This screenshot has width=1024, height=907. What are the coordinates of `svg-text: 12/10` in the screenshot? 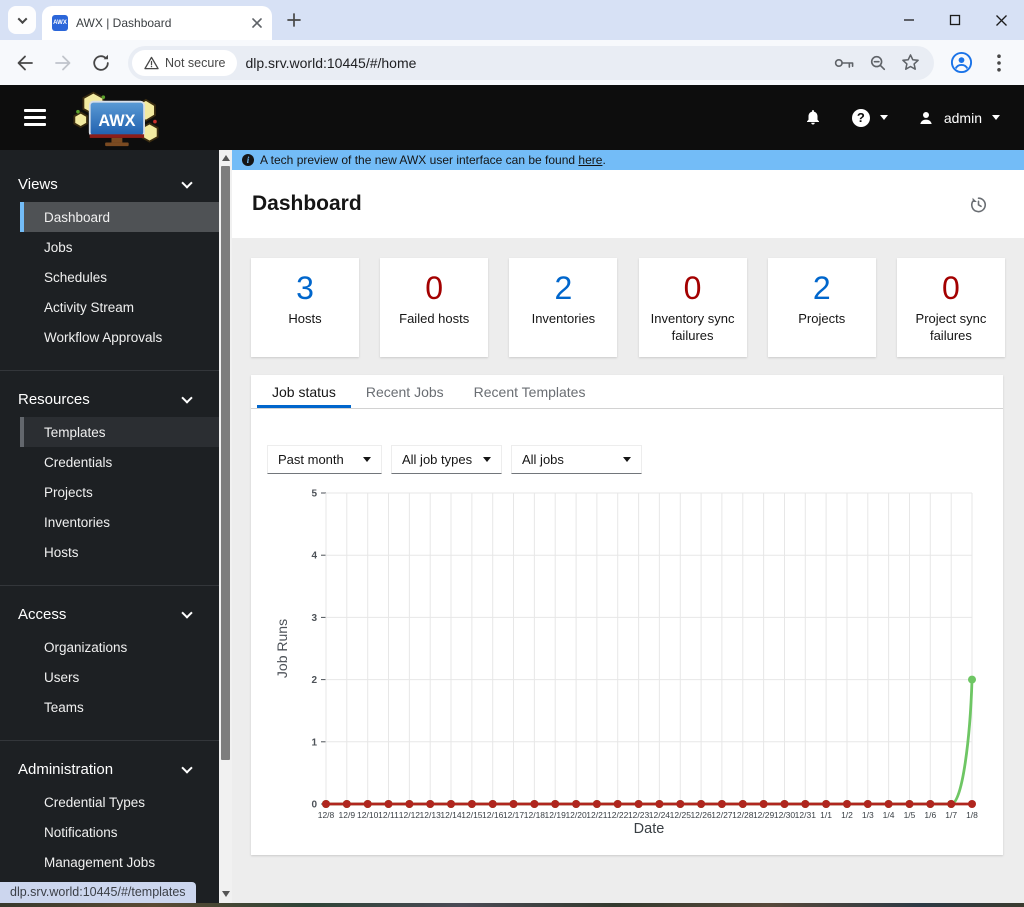 It's located at (368, 815).